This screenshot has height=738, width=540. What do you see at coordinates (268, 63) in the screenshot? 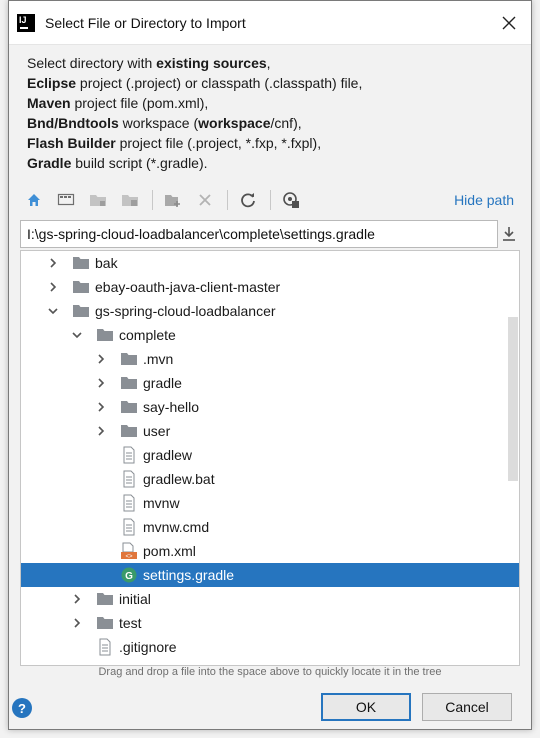
I see `description-fragment: ,` at bounding box center [268, 63].